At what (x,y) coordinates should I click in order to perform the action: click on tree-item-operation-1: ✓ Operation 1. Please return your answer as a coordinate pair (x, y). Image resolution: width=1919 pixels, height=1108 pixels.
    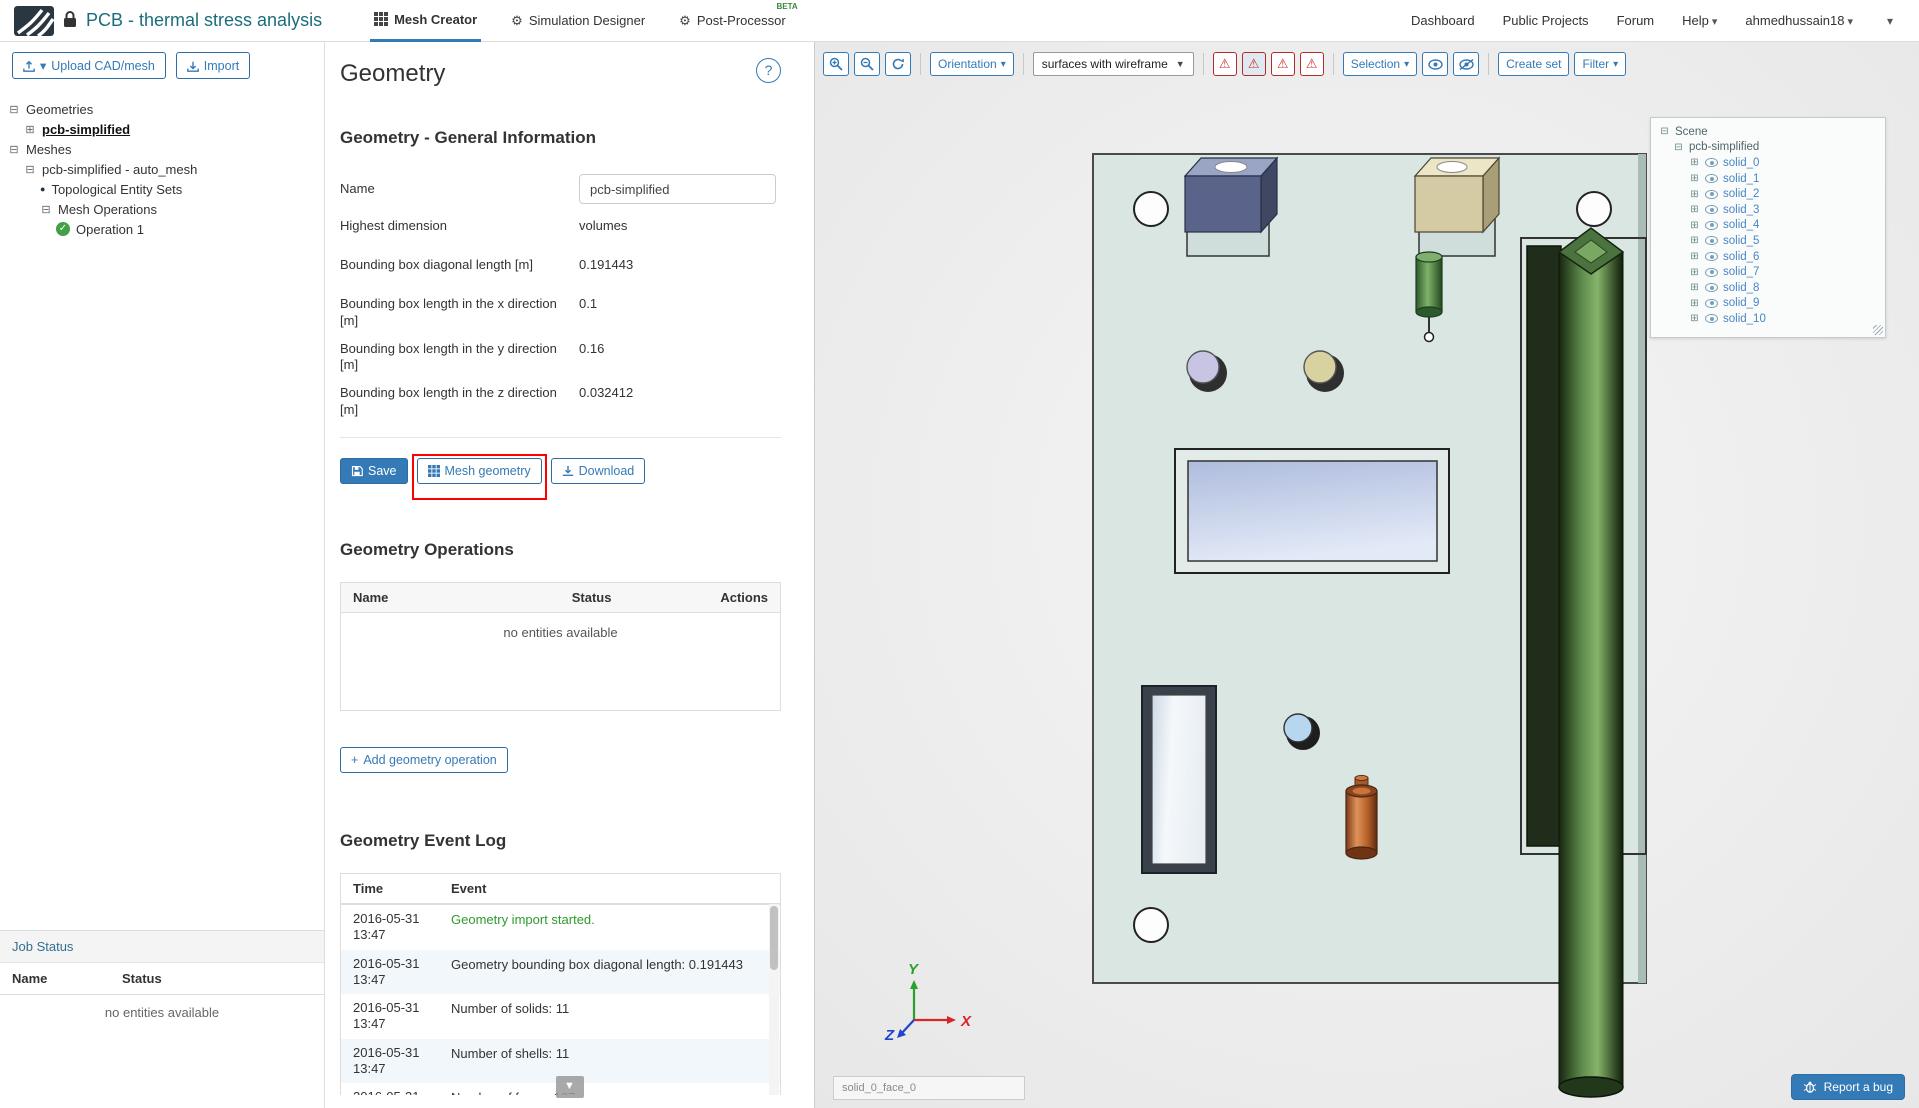
    Looking at the image, I should click on (162, 229).